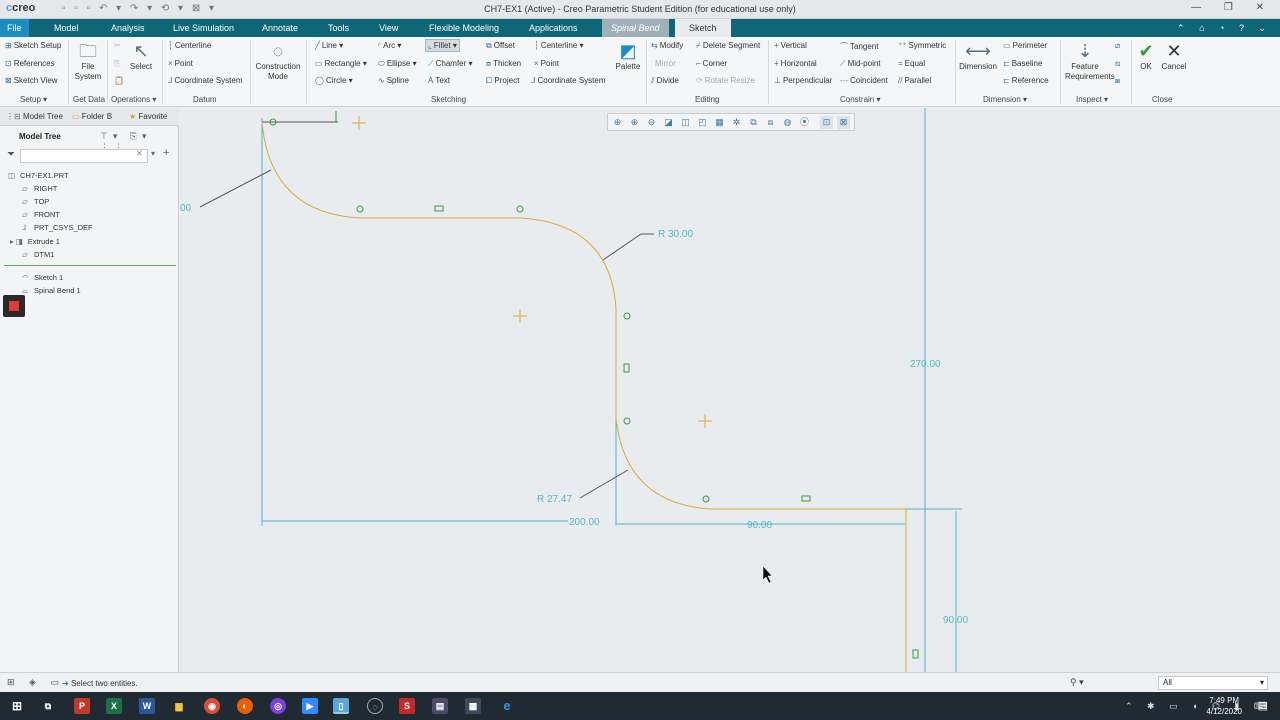 This screenshot has width=1280, height=720. I want to click on edge-icon: e, so click(507, 706).